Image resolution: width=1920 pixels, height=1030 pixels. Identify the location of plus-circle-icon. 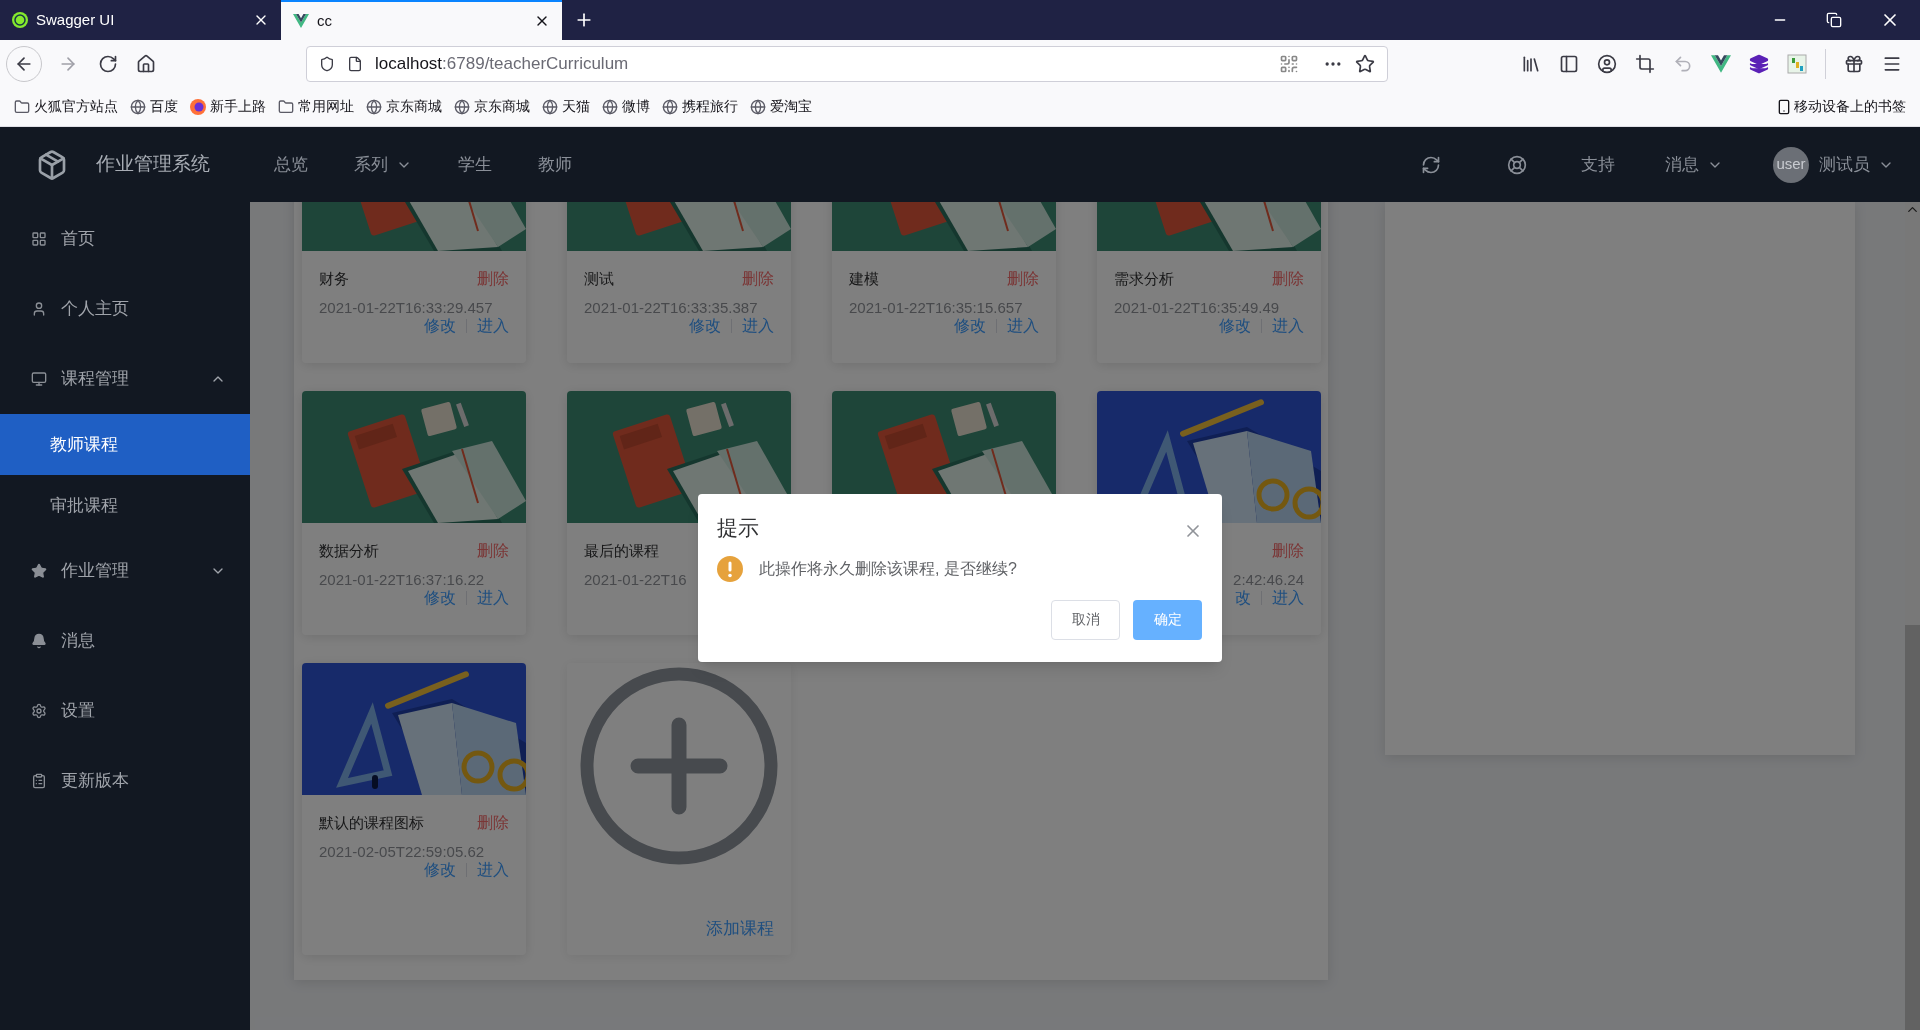
(679, 766).